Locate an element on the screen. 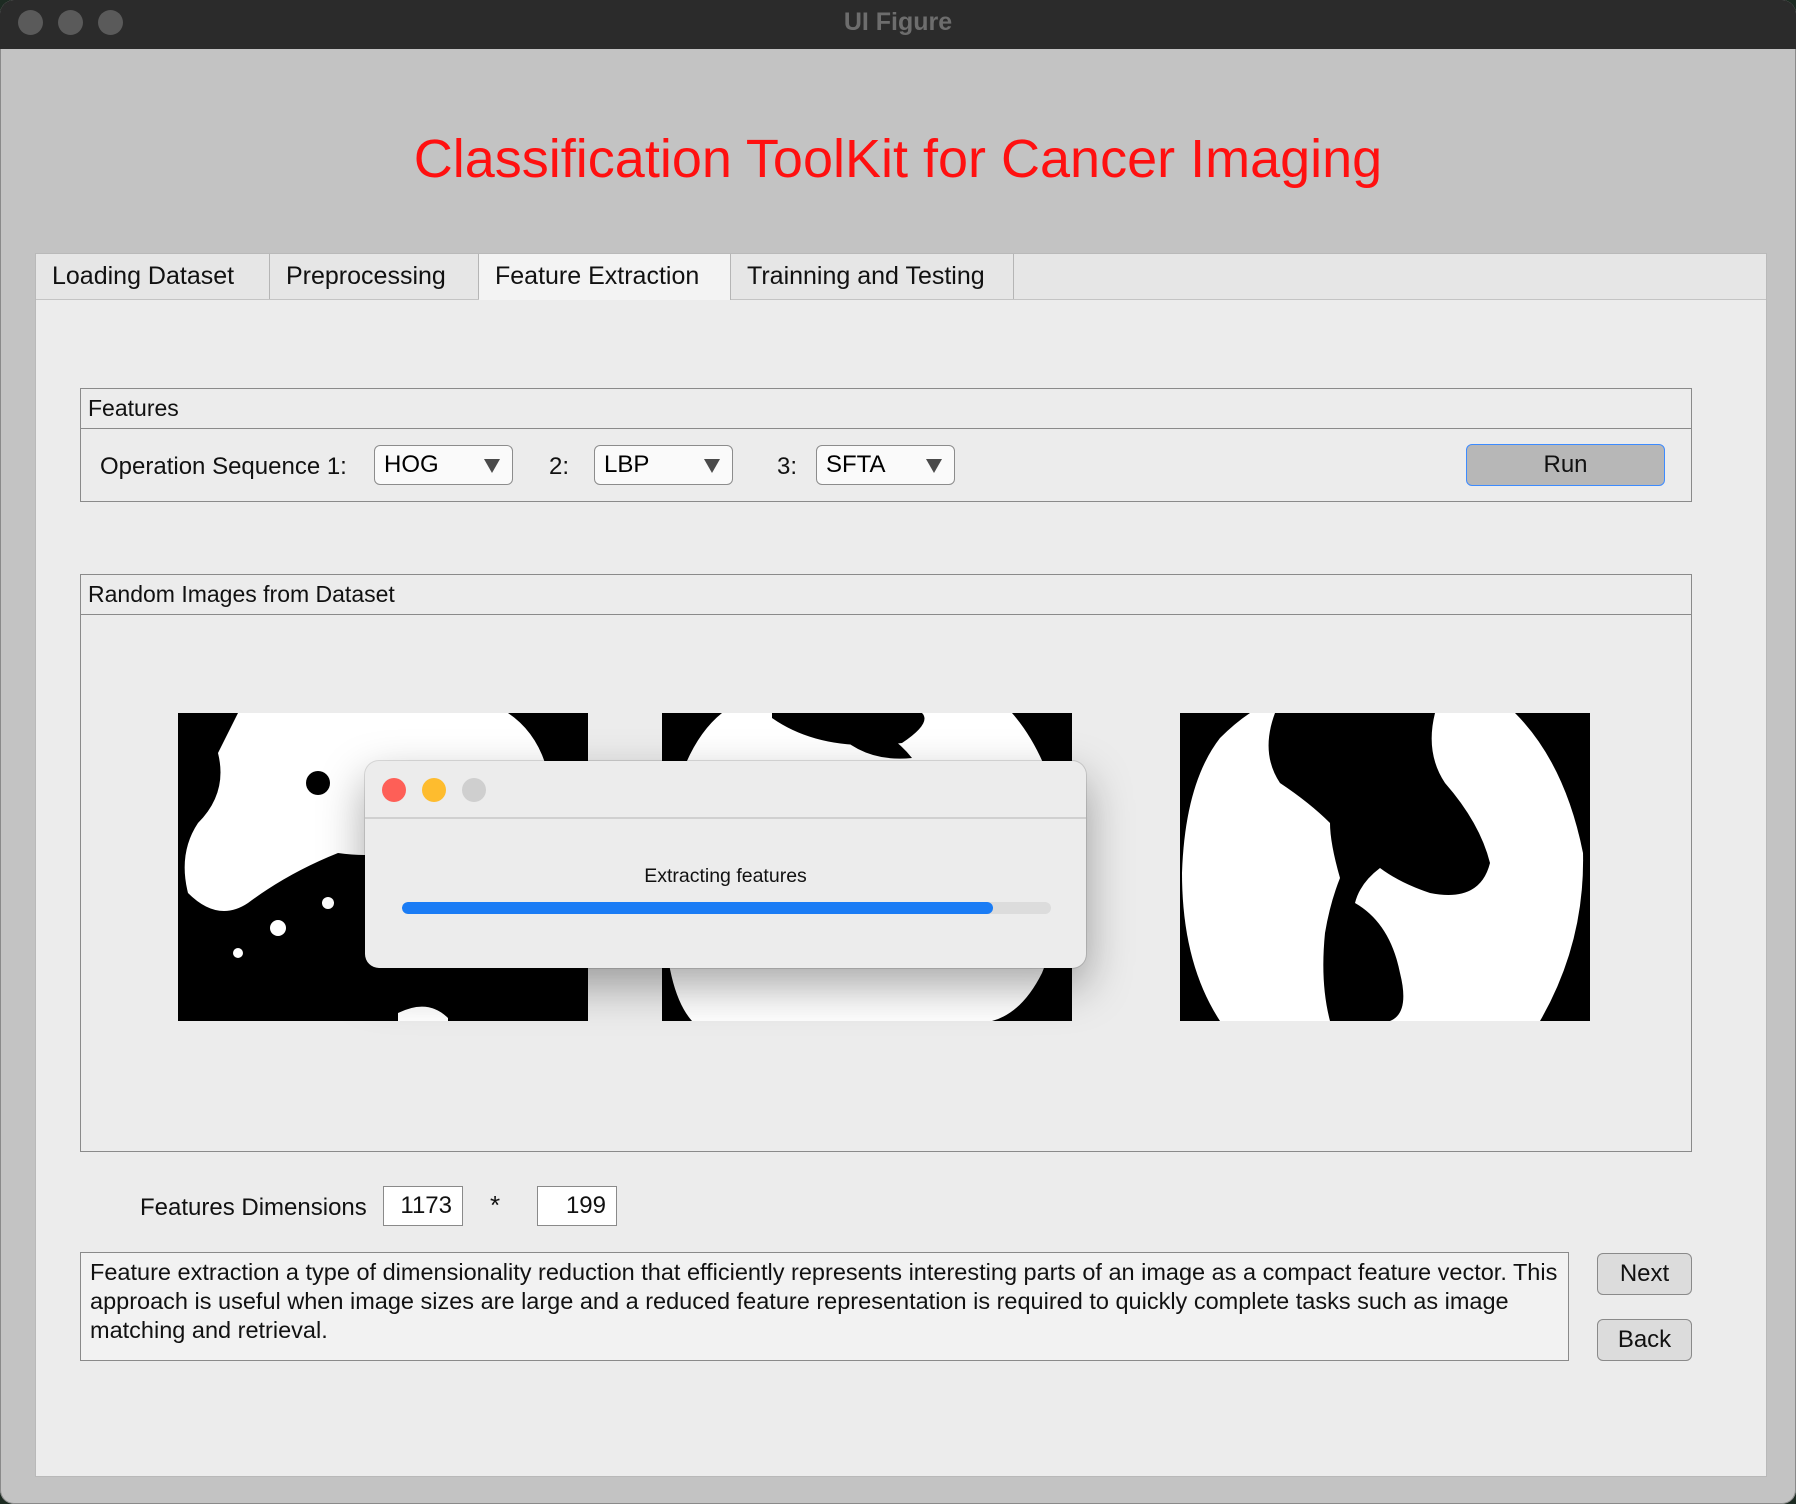  sequence-3-value: SFTA is located at coordinates (856, 464).